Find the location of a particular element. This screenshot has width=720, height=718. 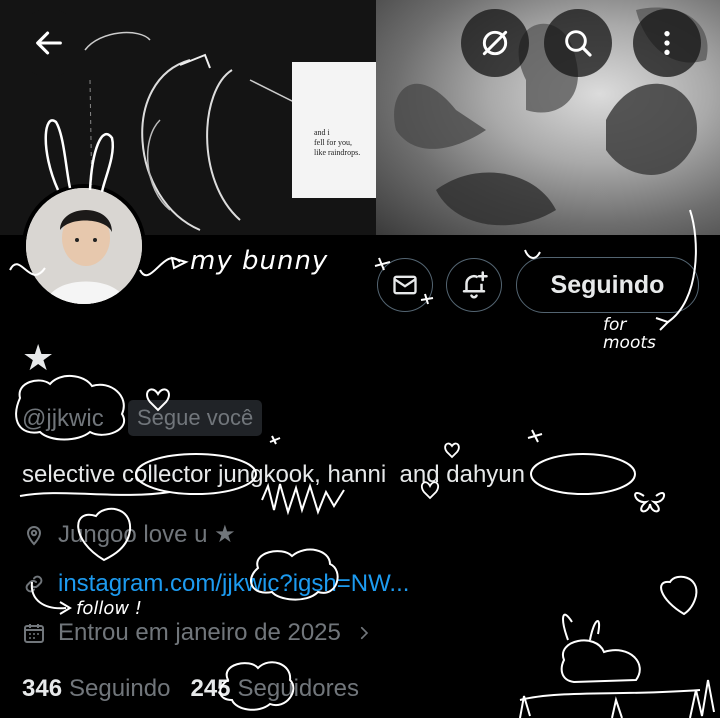

following-label: Seguindo is located at coordinates (119, 689).